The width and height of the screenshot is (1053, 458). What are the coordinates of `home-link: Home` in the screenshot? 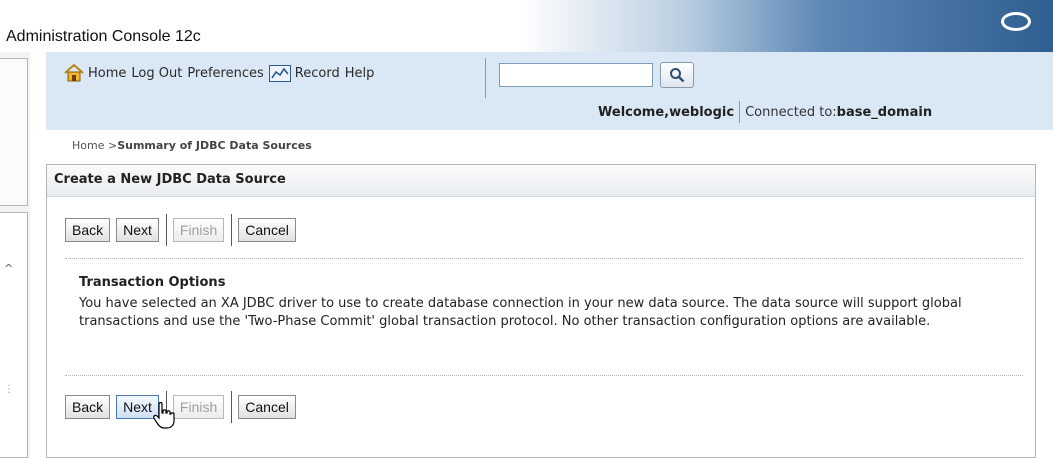 It's located at (107, 73).